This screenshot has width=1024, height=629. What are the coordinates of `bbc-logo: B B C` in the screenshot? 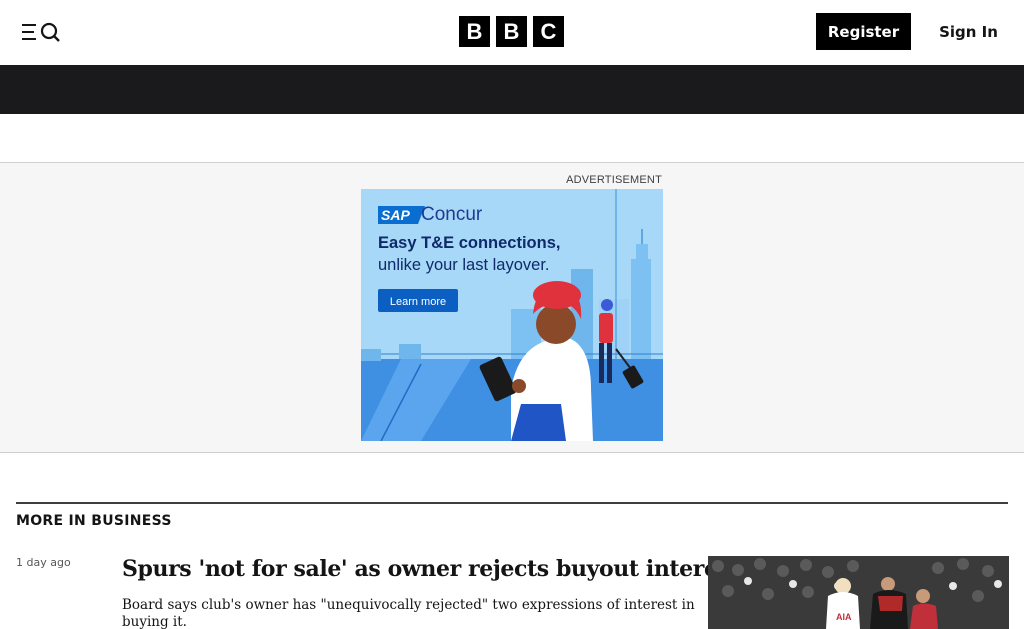 It's located at (512, 31).